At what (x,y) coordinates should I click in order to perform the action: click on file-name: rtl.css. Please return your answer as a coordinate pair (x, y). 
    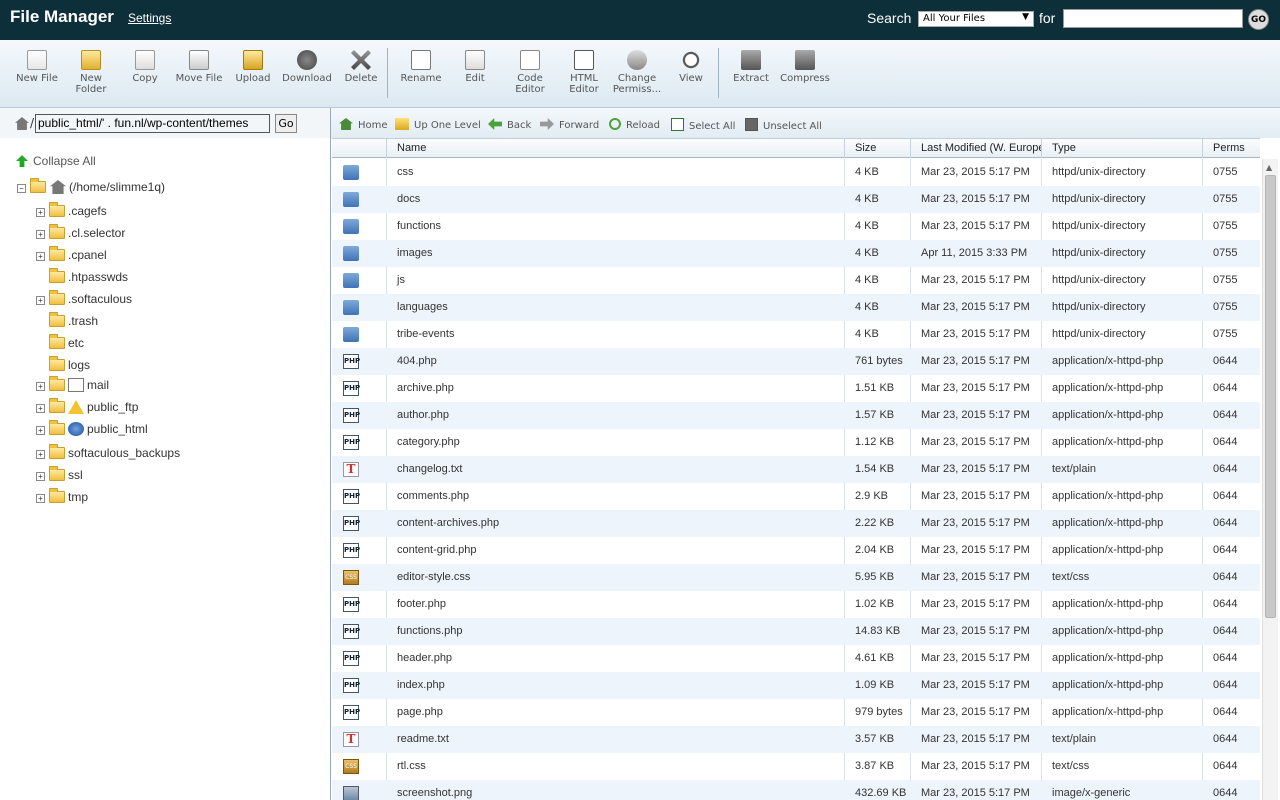
    Looking at the image, I should click on (411, 766).